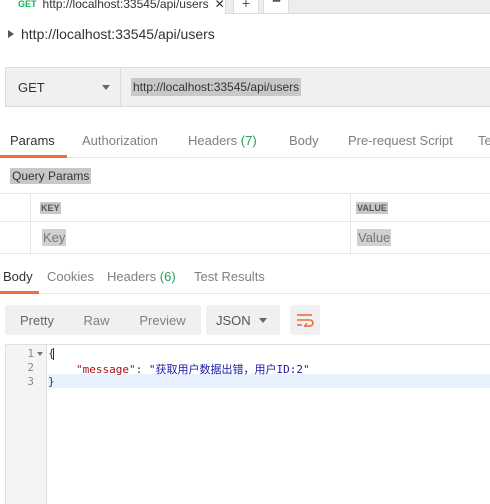 This screenshot has width=490, height=504. What do you see at coordinates (276, 3) in the screenshot?
I see `more-icon: •••` at bounding box center [276, 3].